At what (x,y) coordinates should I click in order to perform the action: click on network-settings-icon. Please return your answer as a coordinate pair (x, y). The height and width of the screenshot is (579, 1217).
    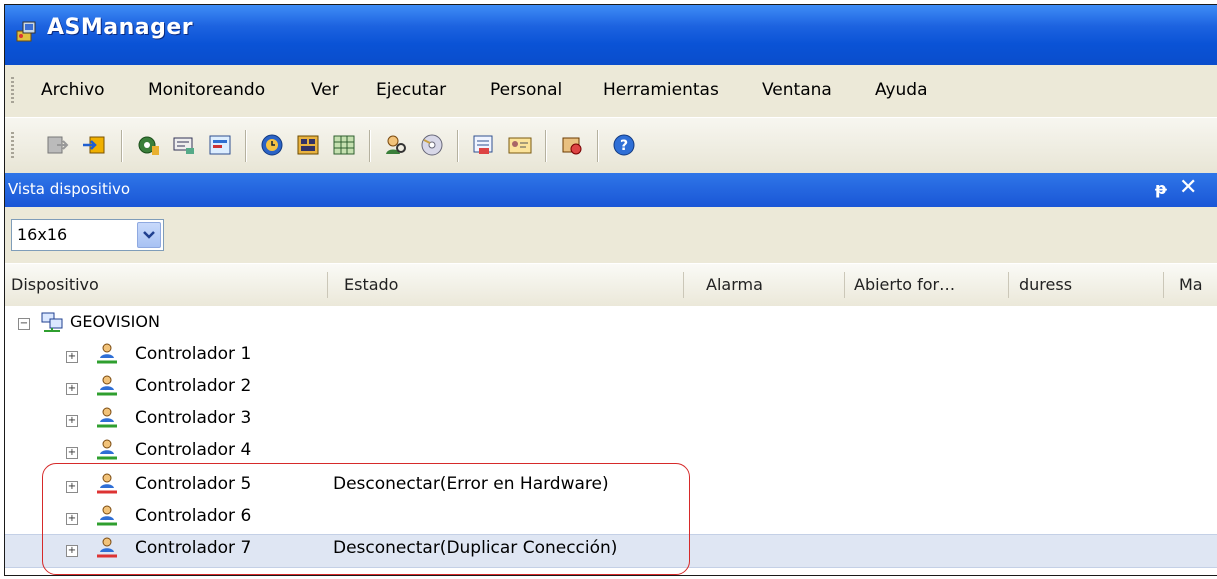
    Looking at the image, I should click on (148, 145).